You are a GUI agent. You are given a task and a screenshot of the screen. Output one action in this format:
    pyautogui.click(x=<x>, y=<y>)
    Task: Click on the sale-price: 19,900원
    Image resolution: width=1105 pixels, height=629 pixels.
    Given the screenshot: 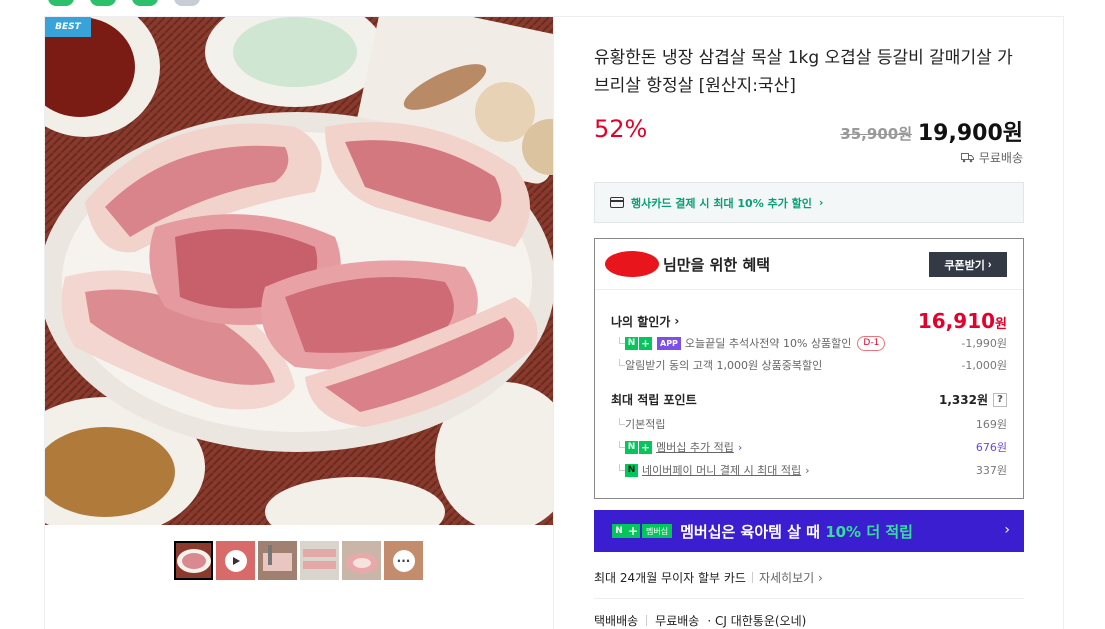 What is the action you would take?
    pyautogui.click(x=970, y=133)
    